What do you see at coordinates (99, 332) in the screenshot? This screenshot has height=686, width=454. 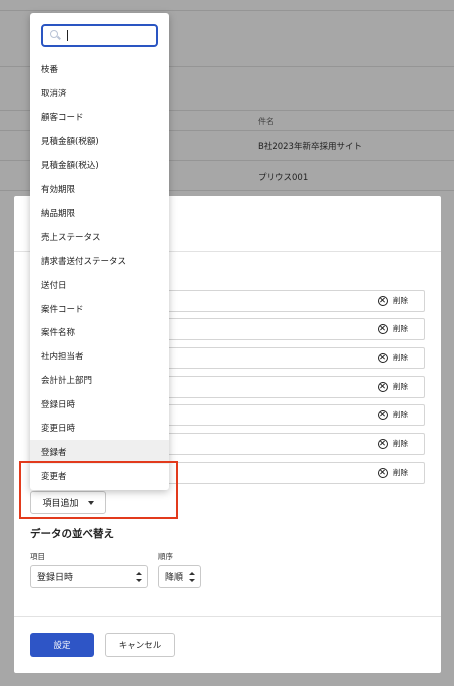 I see `dropdown-item: 案件名称` at bounding box center [99, 332].